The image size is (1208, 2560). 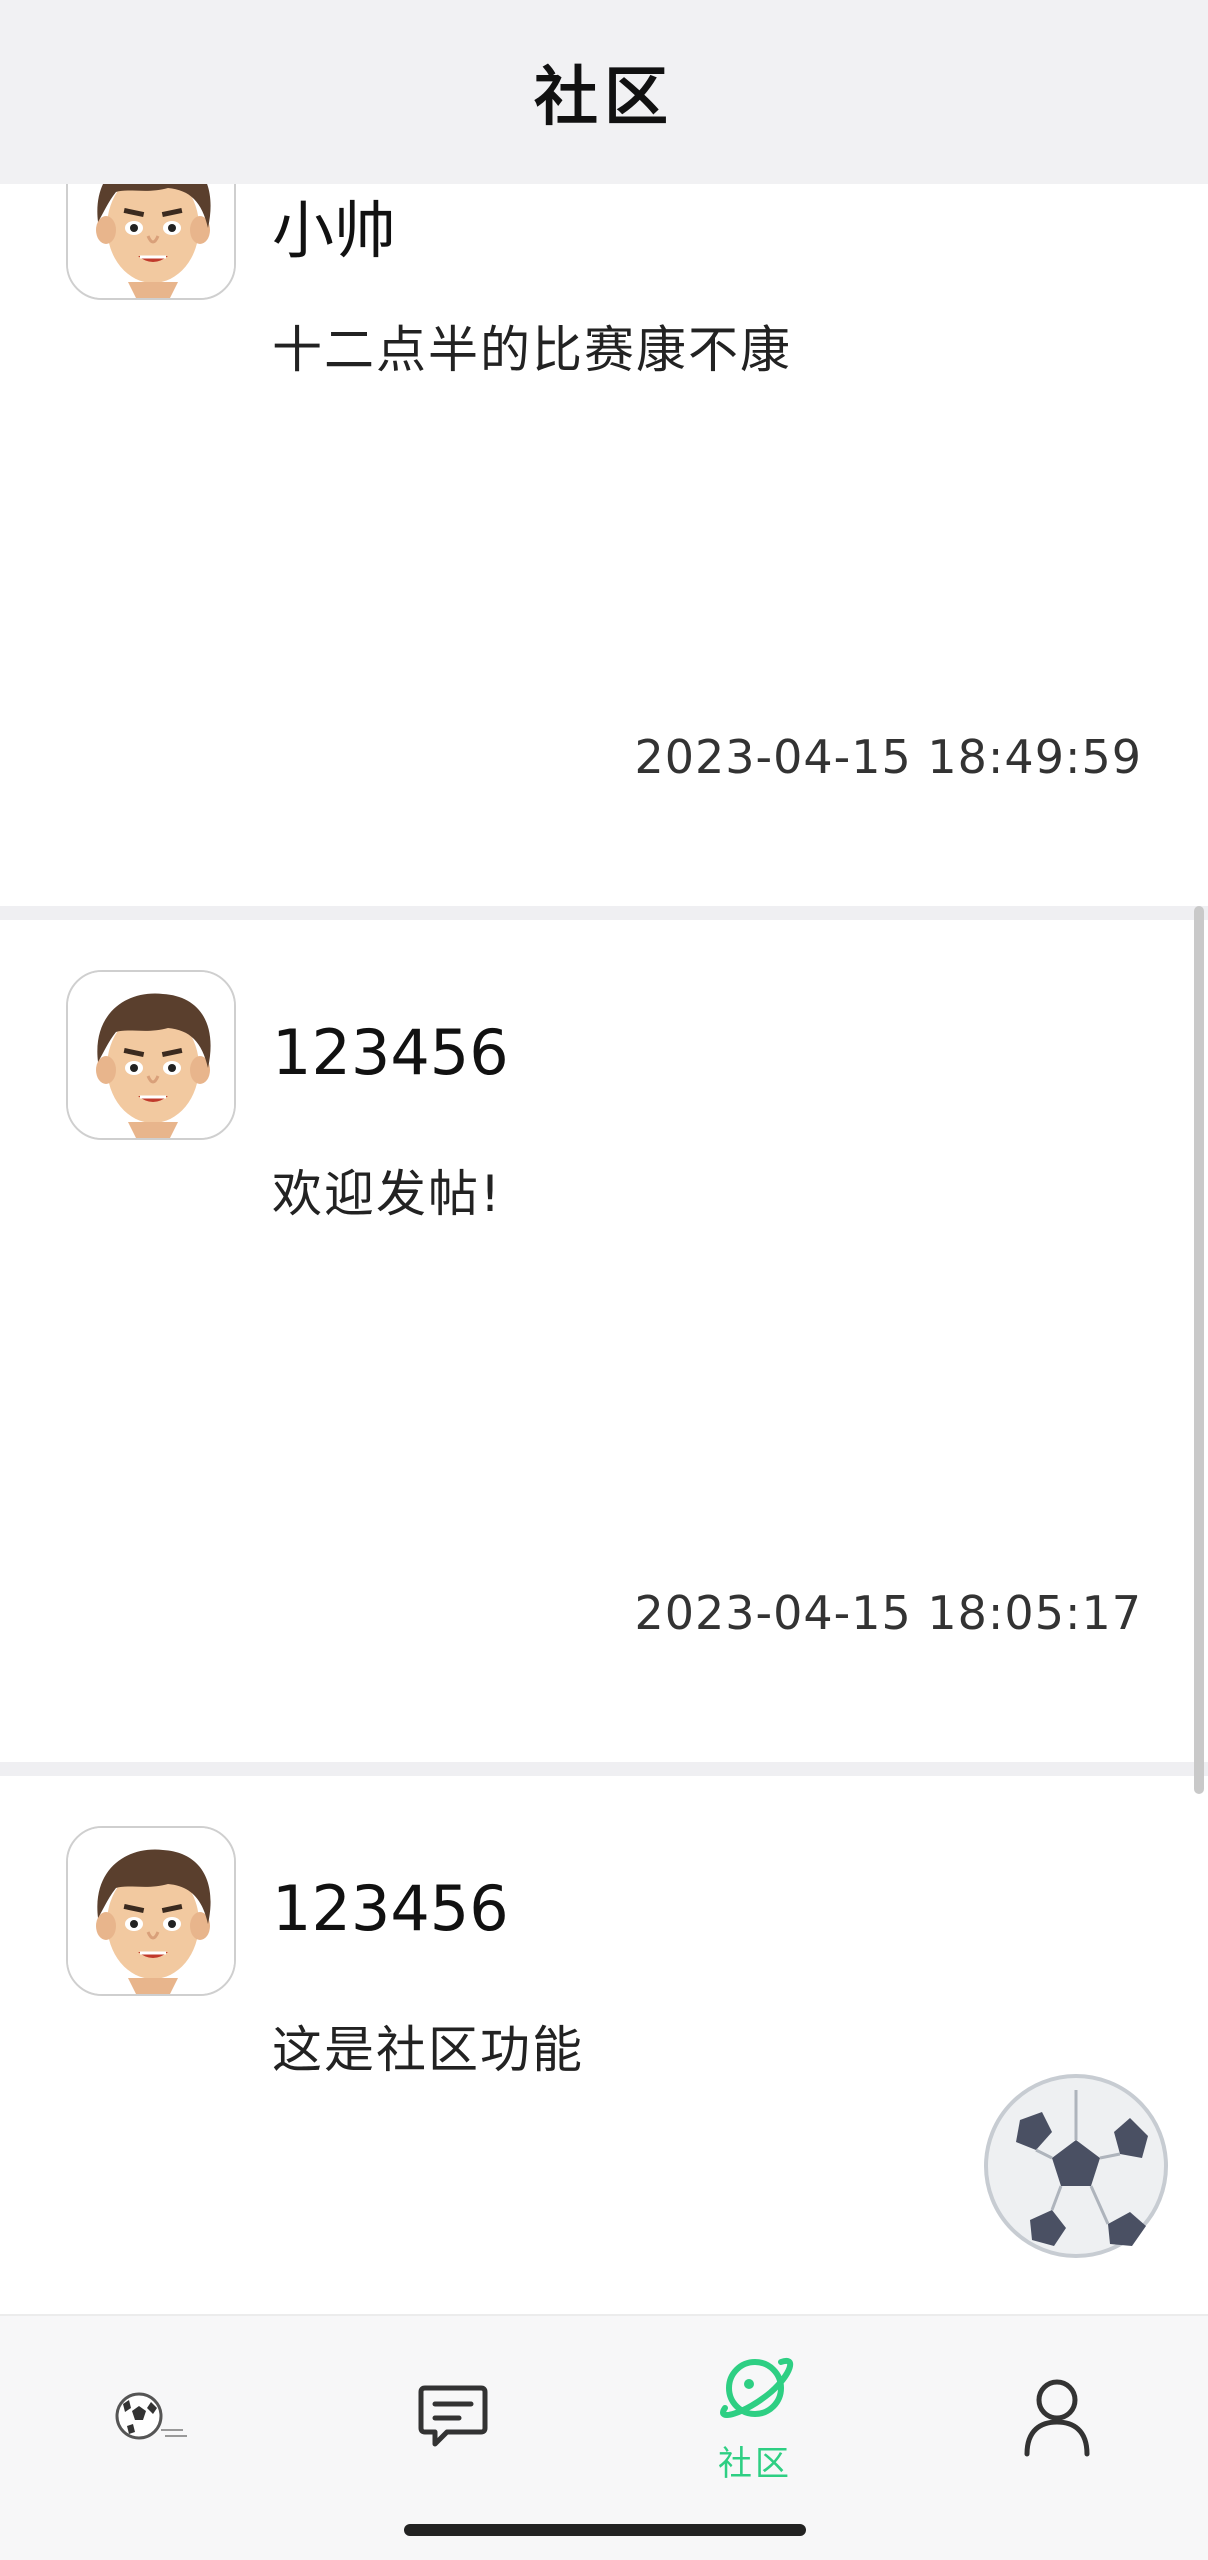 I want to click on post-content: 欢迎发帖!, so click(x=387, y=1194).